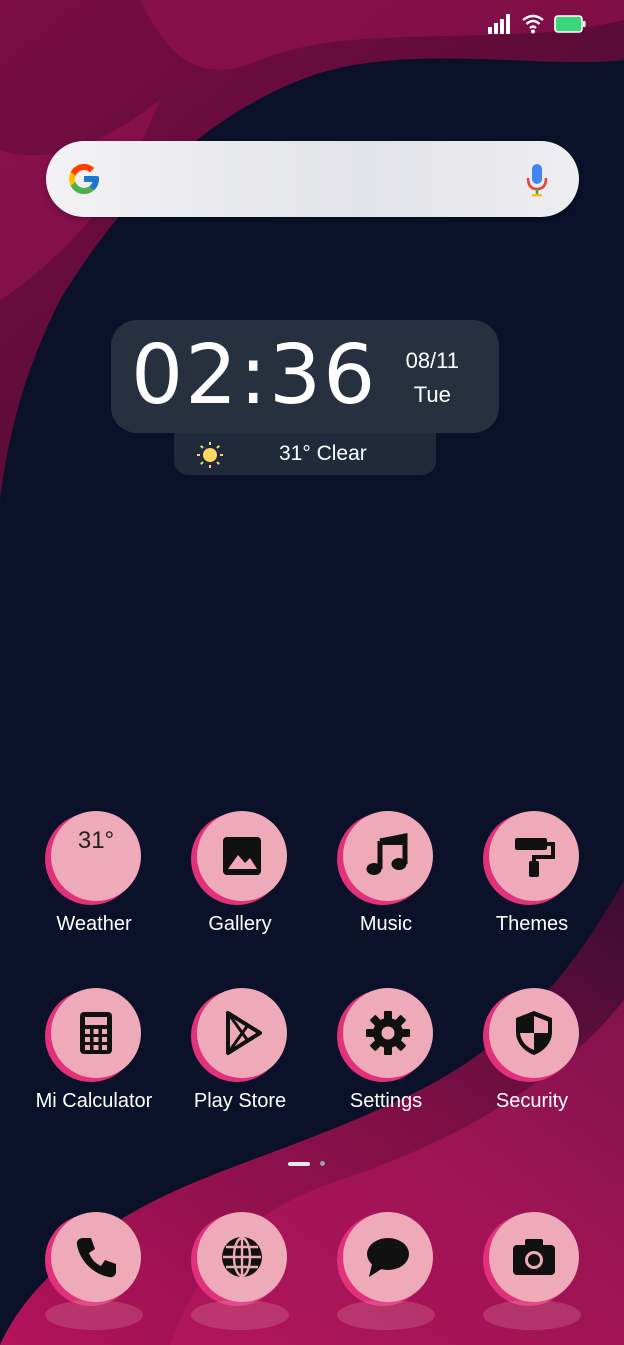 The height and width of the screenshot is (1345, 624). Describe the element at coordinates (388, 1257) in the screenshot. I see `message-icon` at that location.